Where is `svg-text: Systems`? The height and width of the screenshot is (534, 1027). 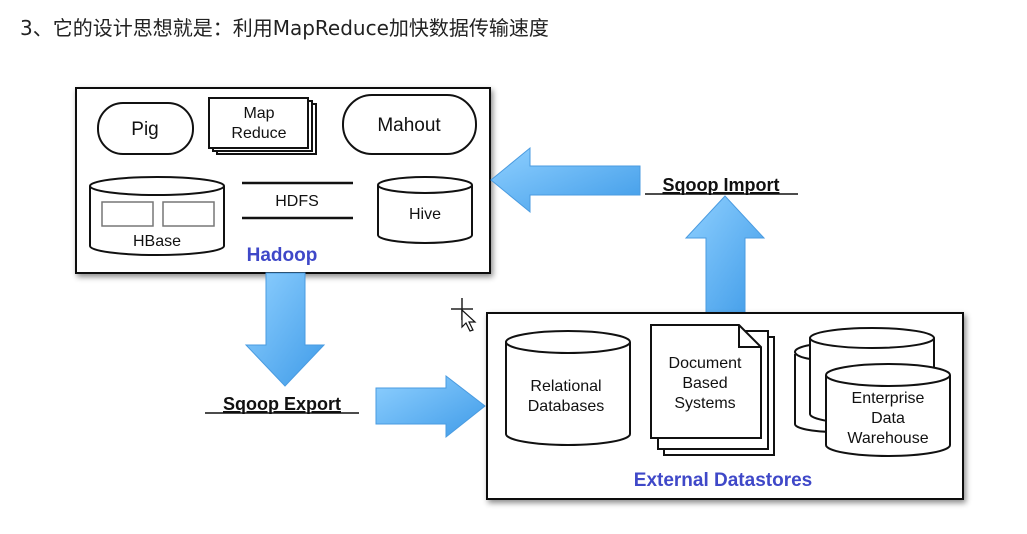 svg-text: Systems is located at coordinates (704, 403).